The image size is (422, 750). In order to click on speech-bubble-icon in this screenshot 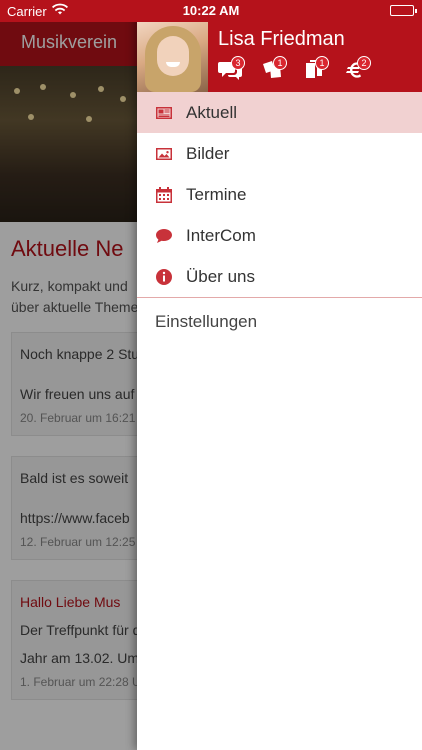, I will do `click(164, 236)`.